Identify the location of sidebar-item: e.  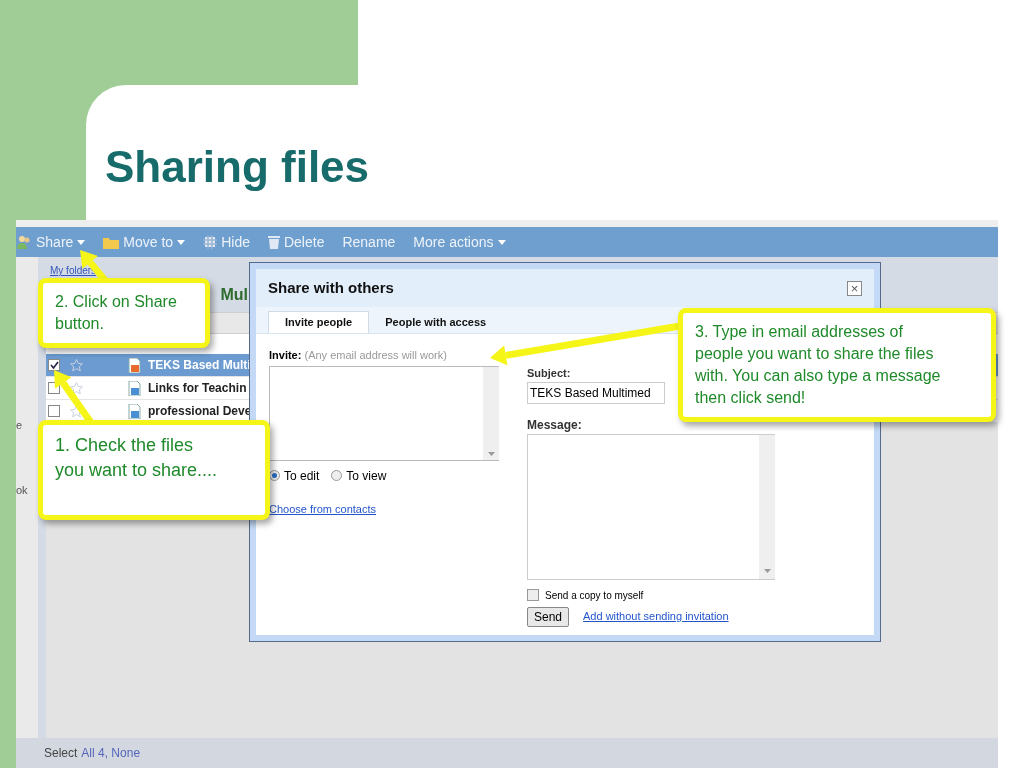
(27, 425).